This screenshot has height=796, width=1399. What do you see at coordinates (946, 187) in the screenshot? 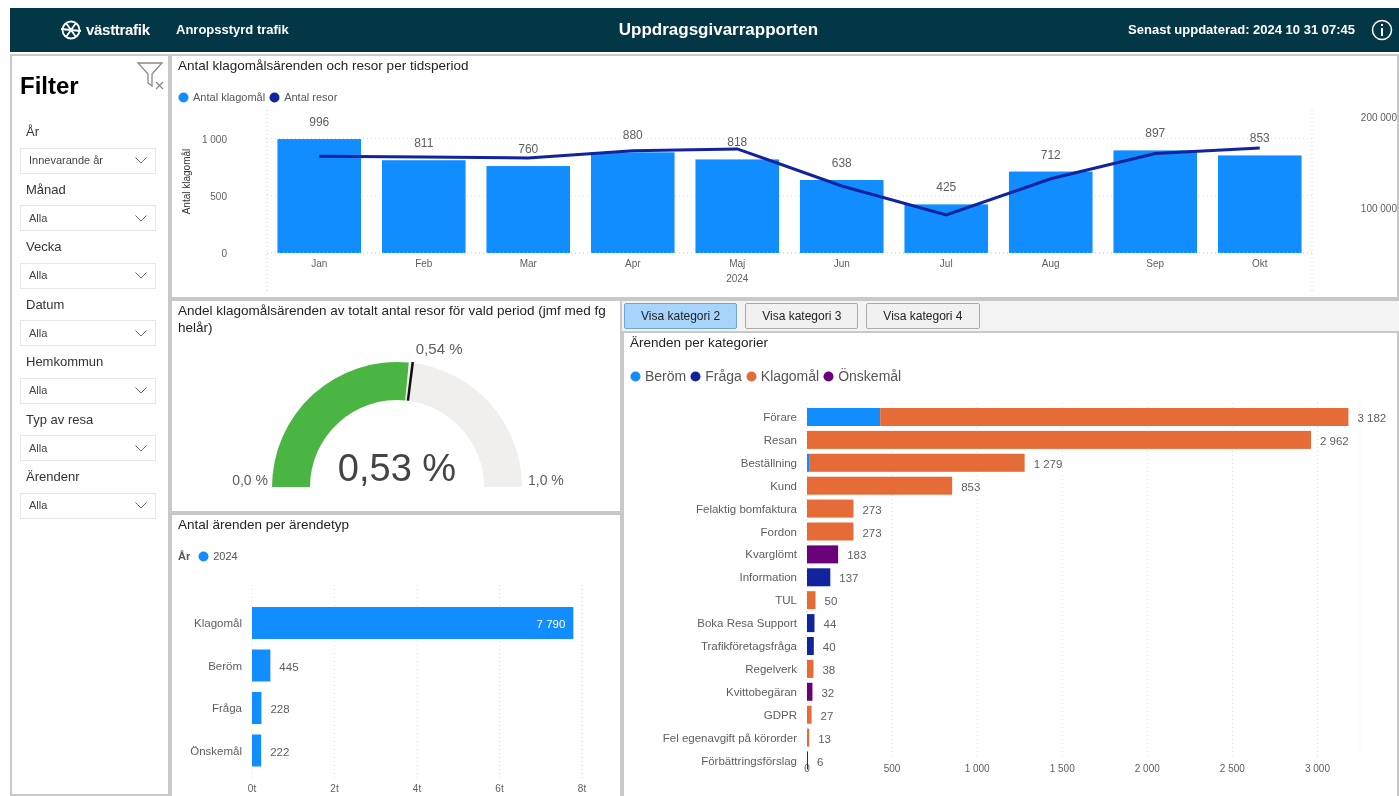
I see `data-label: 425` at bounding box center [946, 187].